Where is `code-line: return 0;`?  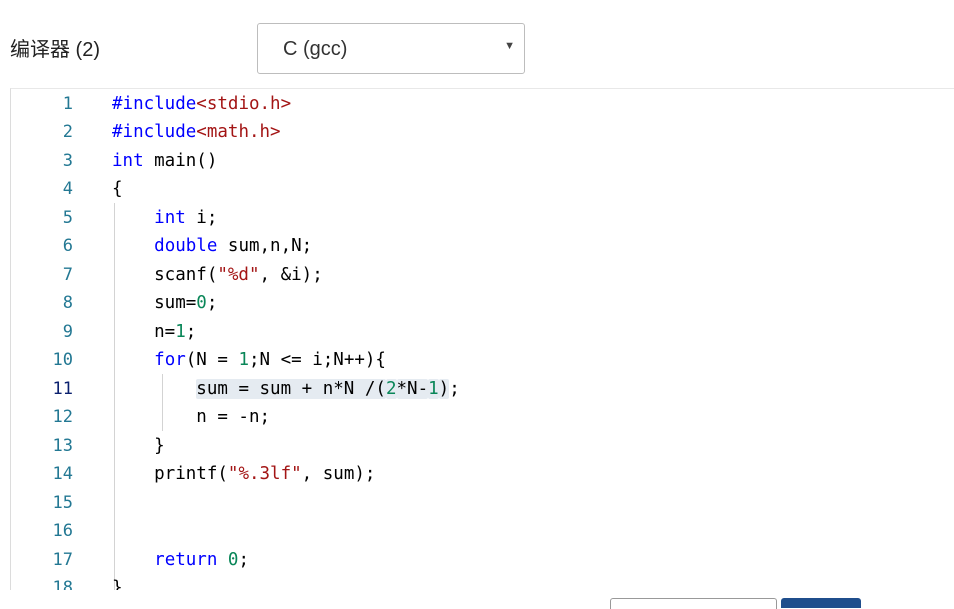
code-line: return 0; is located at coordinates (180, 560).